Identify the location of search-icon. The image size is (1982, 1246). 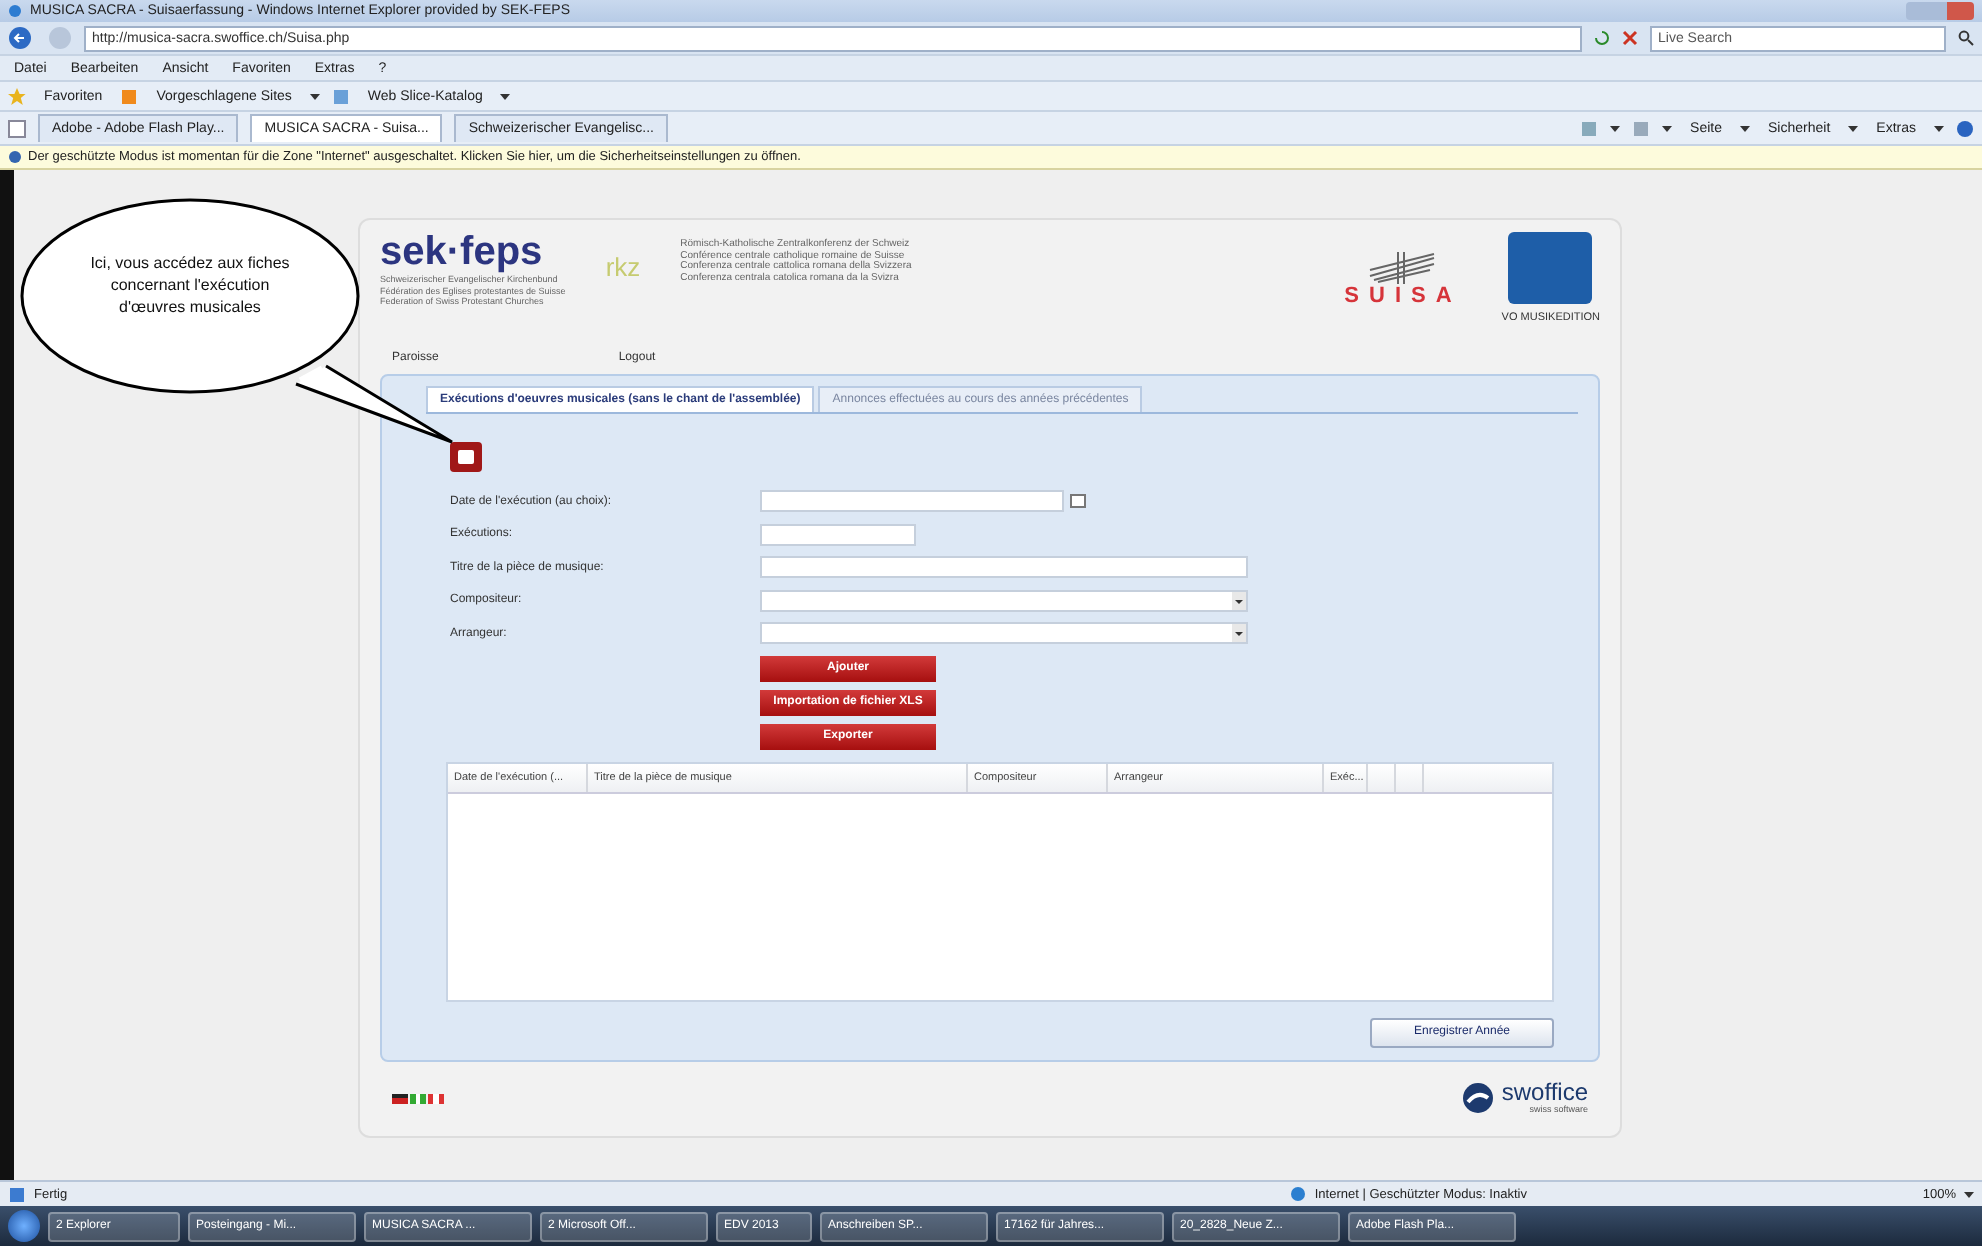
(1966, 38).